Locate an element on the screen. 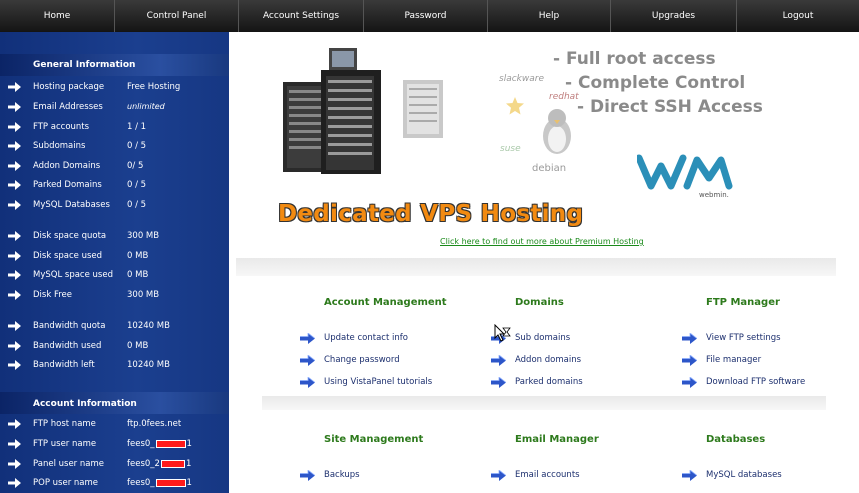 The image size is (859, 493). sidebar-value: 300 MB is located at coordinates (143, 236).